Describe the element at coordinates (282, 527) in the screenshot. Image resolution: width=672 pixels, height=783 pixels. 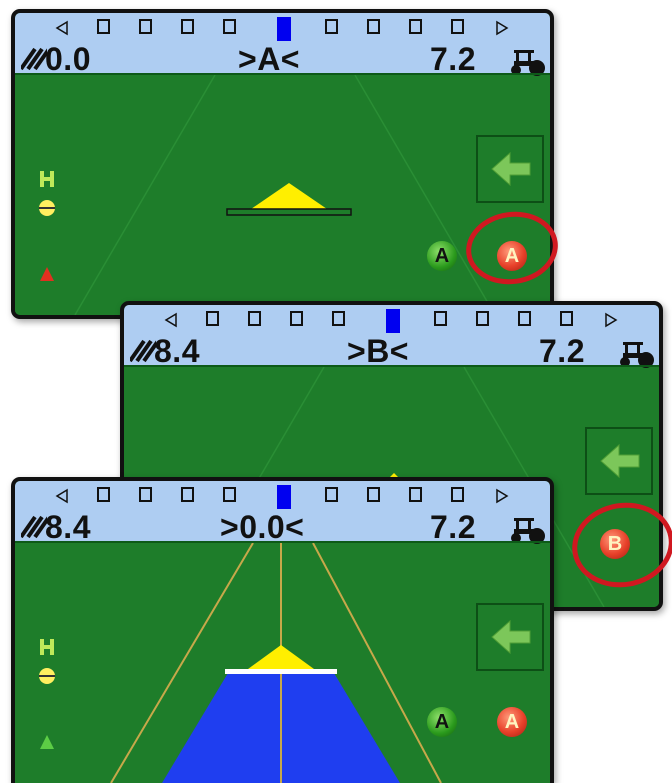
I see `status-row: 8.4 >0.0< 7.2` at that location.